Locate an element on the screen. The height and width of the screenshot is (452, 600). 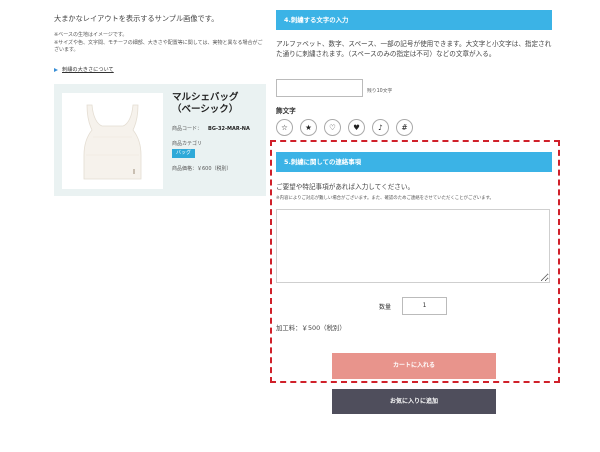
quantity-label: 数量 is located at coordinates (385, 307).